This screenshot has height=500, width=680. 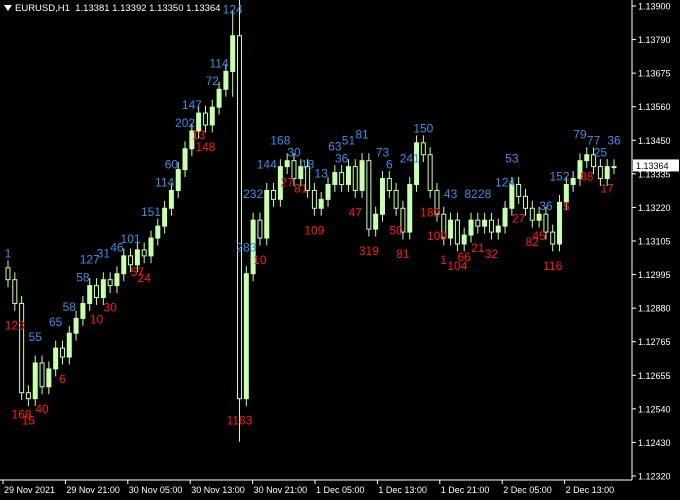 What do you see at coordinates (104, 254) in the screenshot?
I see `high-count-label: 31` at bounding box center [104, 254].